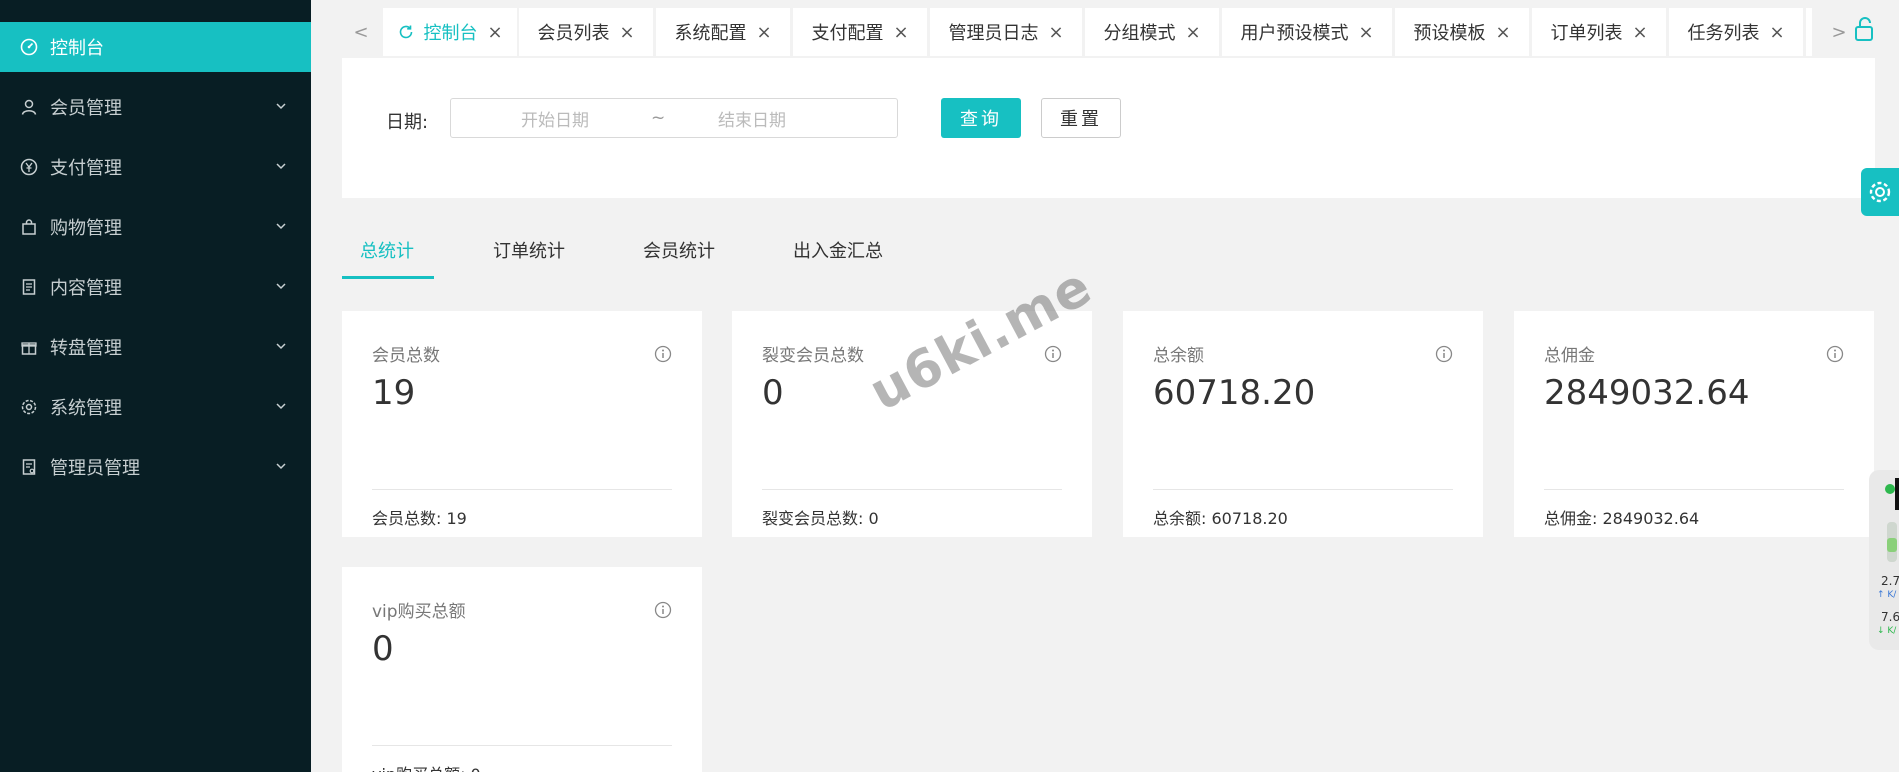 The height and width of the screenshot is (772, 1899). Describe the element at coordinates (1864, 29) in the screenshot. I see `unlock-icon` at that location.